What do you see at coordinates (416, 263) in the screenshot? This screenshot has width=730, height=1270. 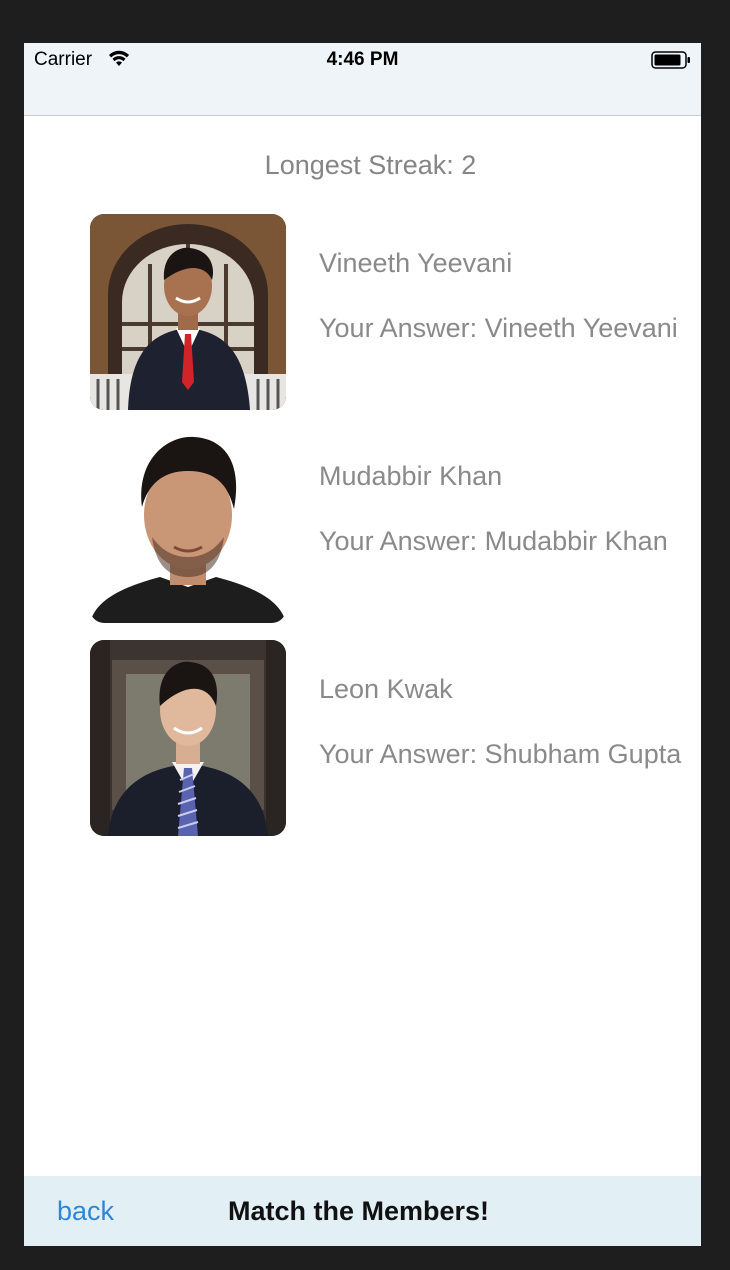 I see `member-name: Vineeth Yeevani` at bounding box center [416, 263].